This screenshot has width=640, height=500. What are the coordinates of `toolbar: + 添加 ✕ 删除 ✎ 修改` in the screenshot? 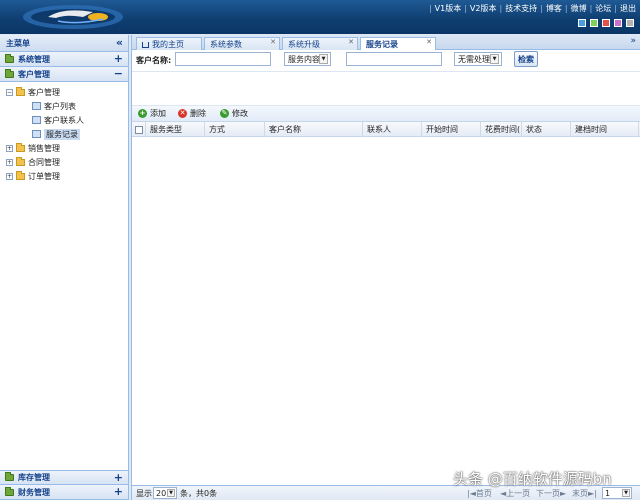 It's located at (386, 114).